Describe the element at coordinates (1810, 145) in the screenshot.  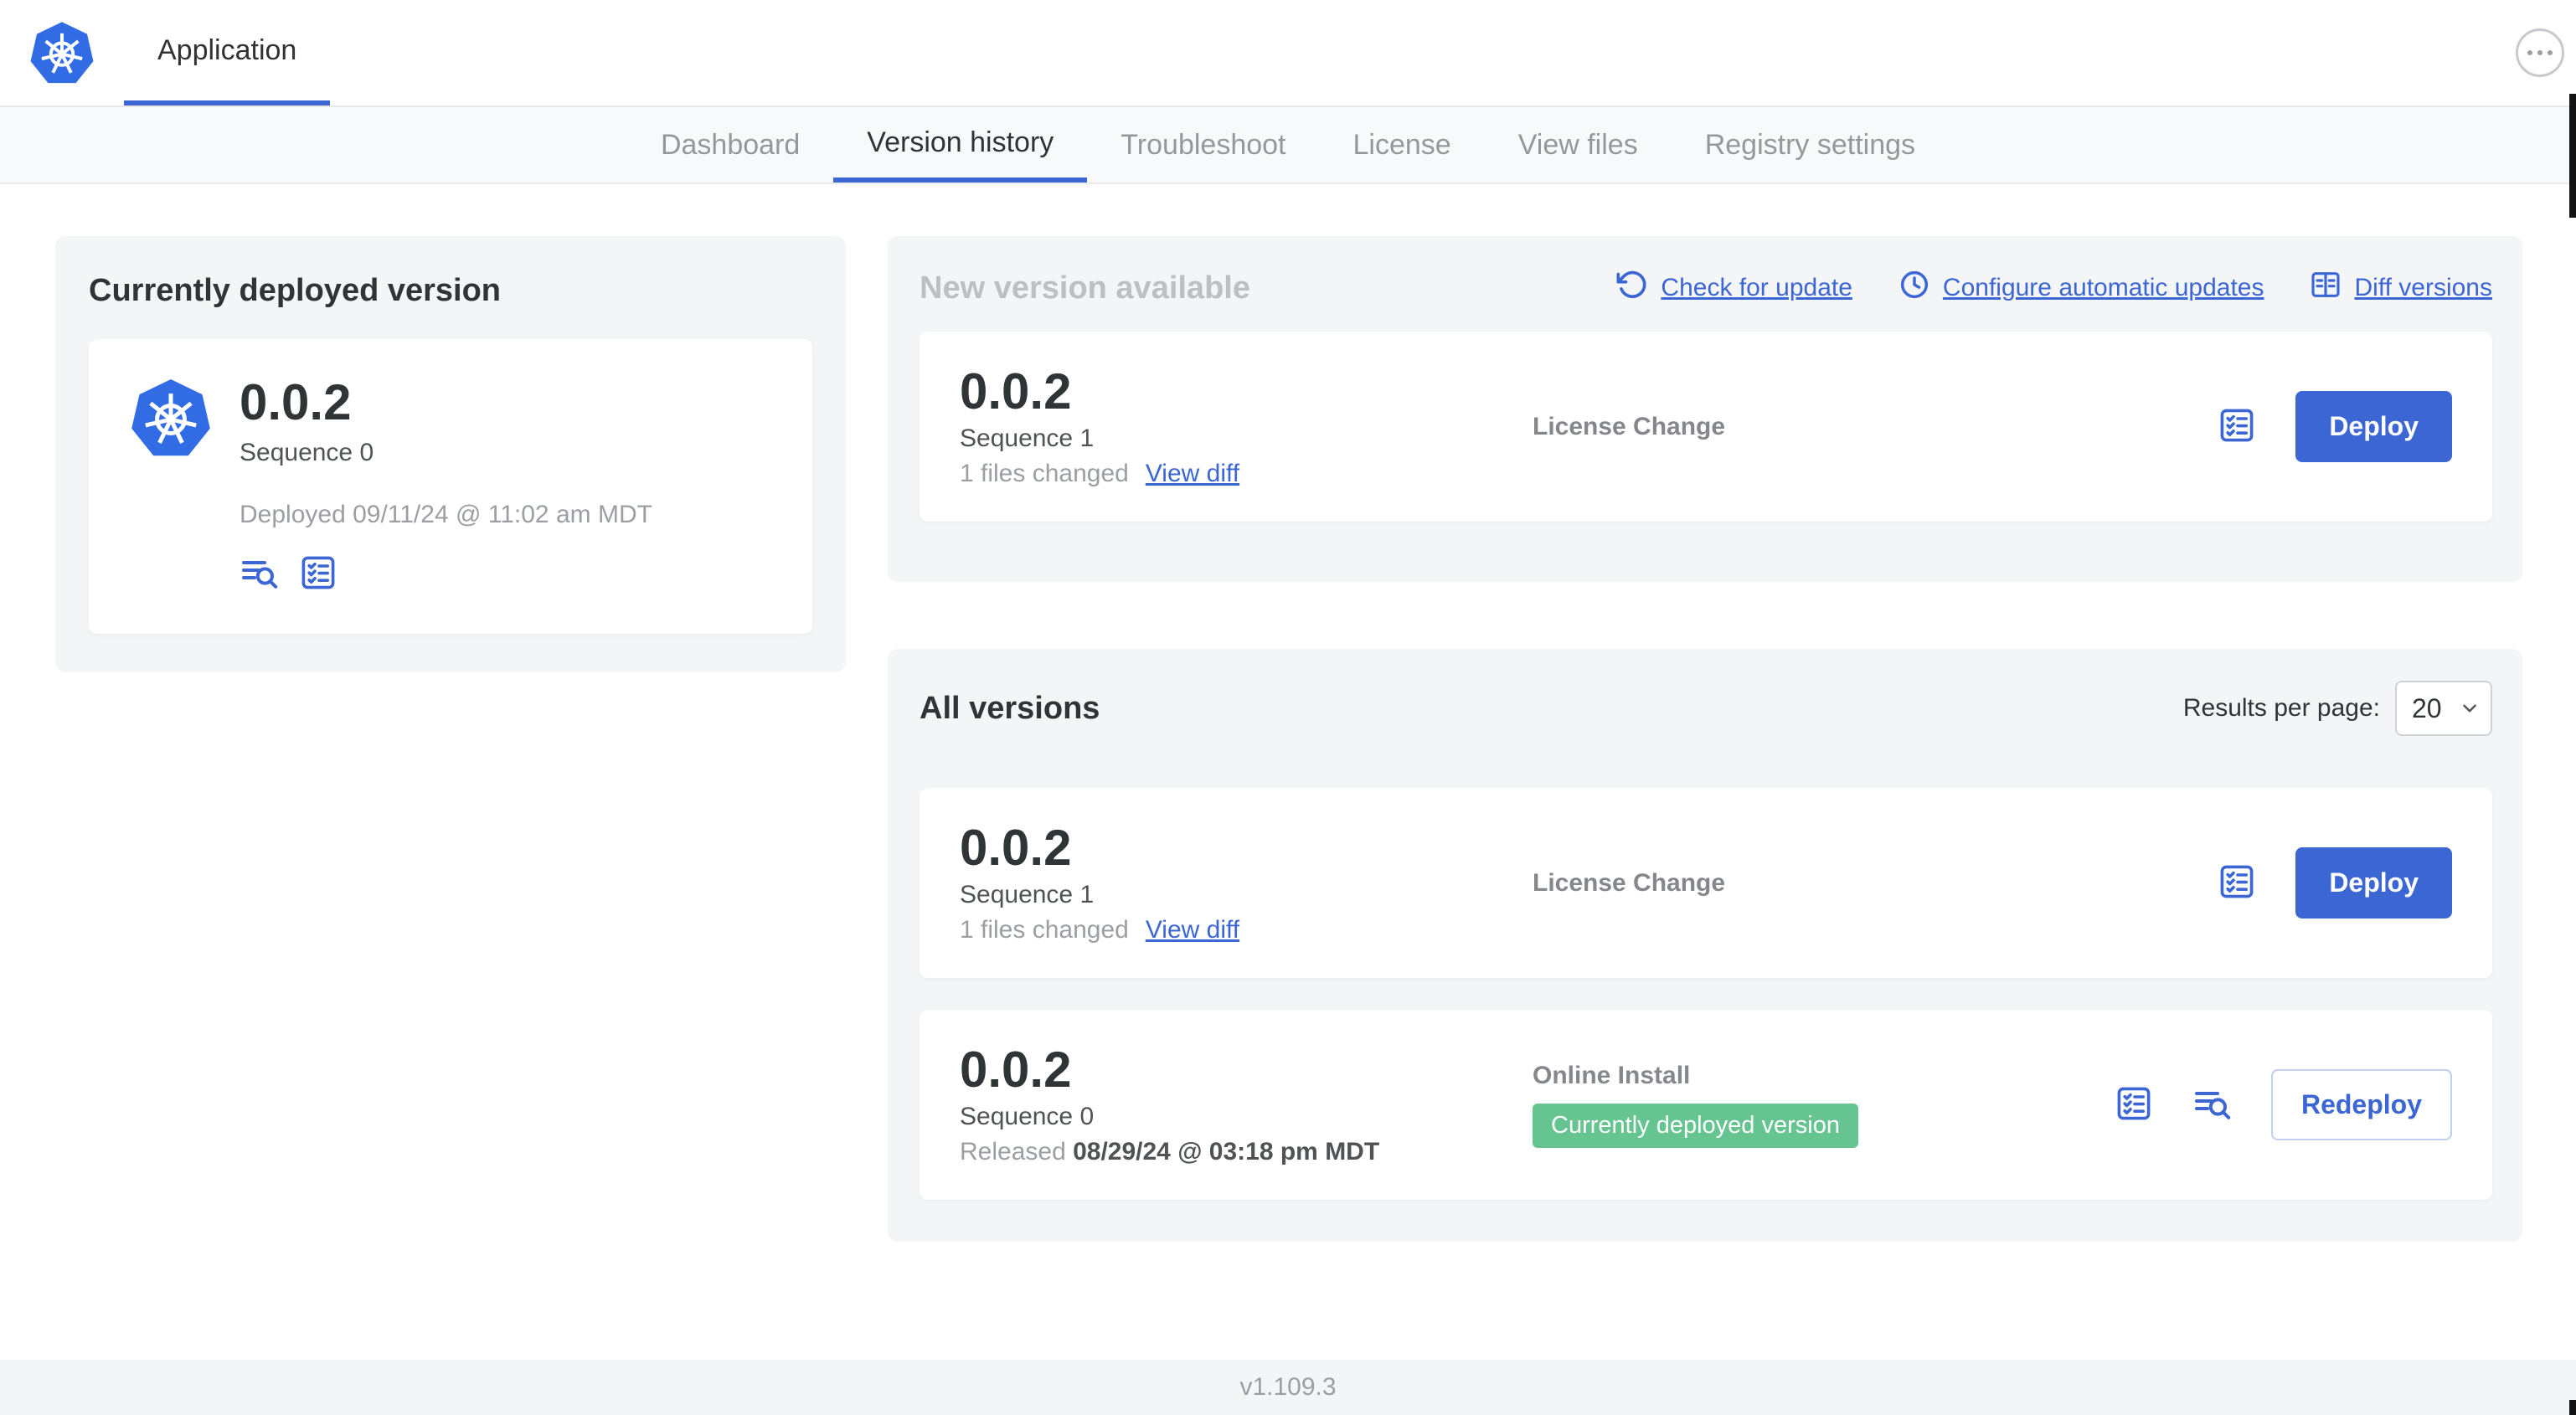
I see `tab-registry-settings: Registry settings` at that location.